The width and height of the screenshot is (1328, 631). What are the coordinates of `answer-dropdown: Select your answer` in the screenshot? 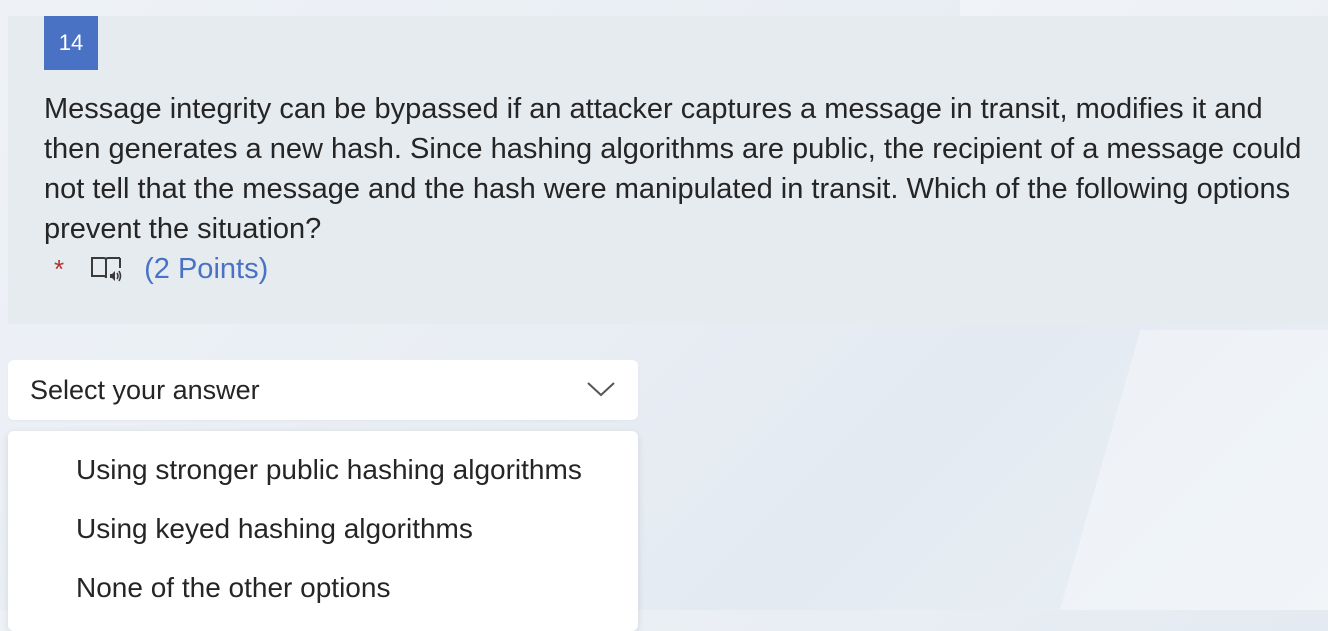 It's located at (323, 390).